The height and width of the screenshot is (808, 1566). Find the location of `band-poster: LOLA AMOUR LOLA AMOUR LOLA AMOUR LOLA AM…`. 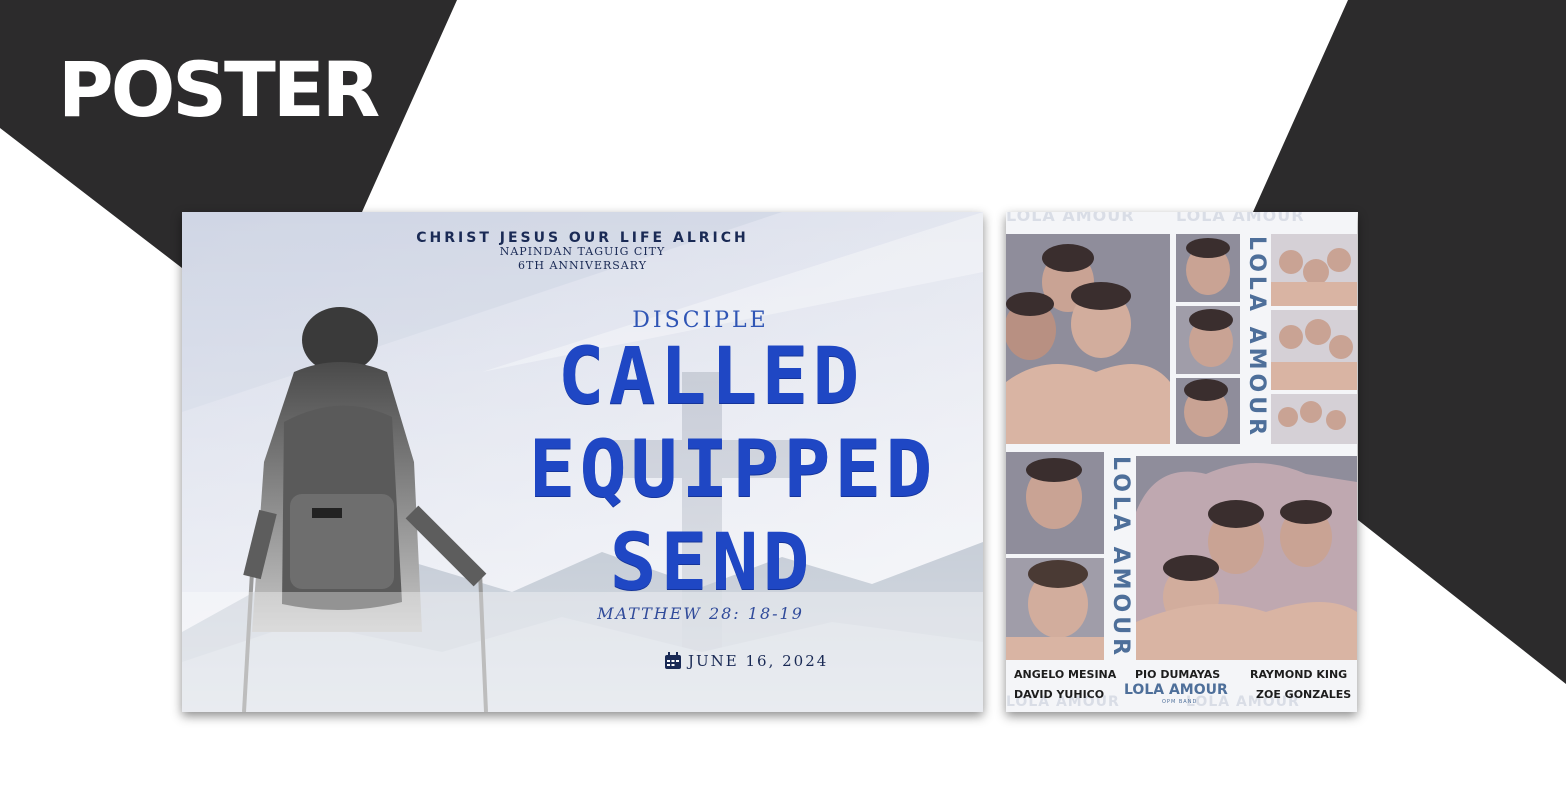

band-poster: LOLA AMOUR LOLA AMOUR LOLA AMOUR LOLA AM… is located at coordinates (1181, 462).